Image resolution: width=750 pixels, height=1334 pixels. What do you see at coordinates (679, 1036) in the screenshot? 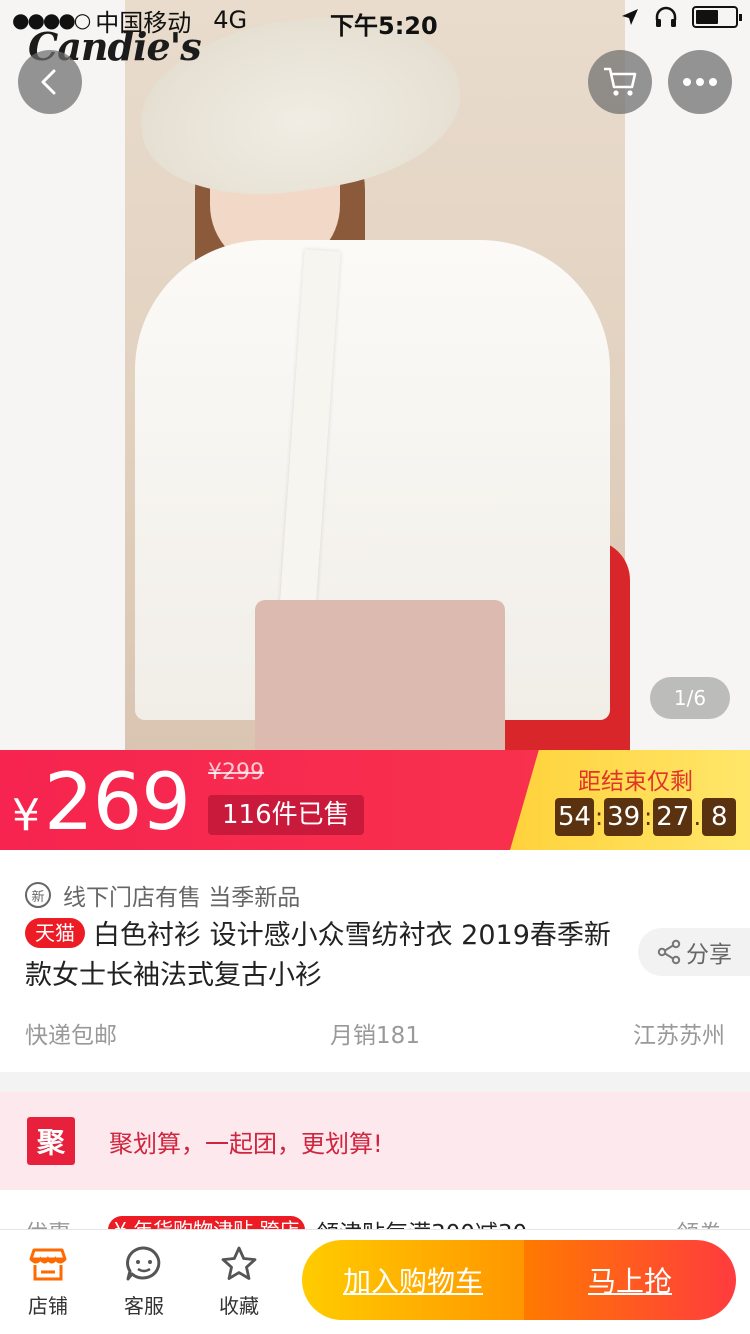
I see `ship-location: 江苏苏州` at bounding box center [679, 1036].